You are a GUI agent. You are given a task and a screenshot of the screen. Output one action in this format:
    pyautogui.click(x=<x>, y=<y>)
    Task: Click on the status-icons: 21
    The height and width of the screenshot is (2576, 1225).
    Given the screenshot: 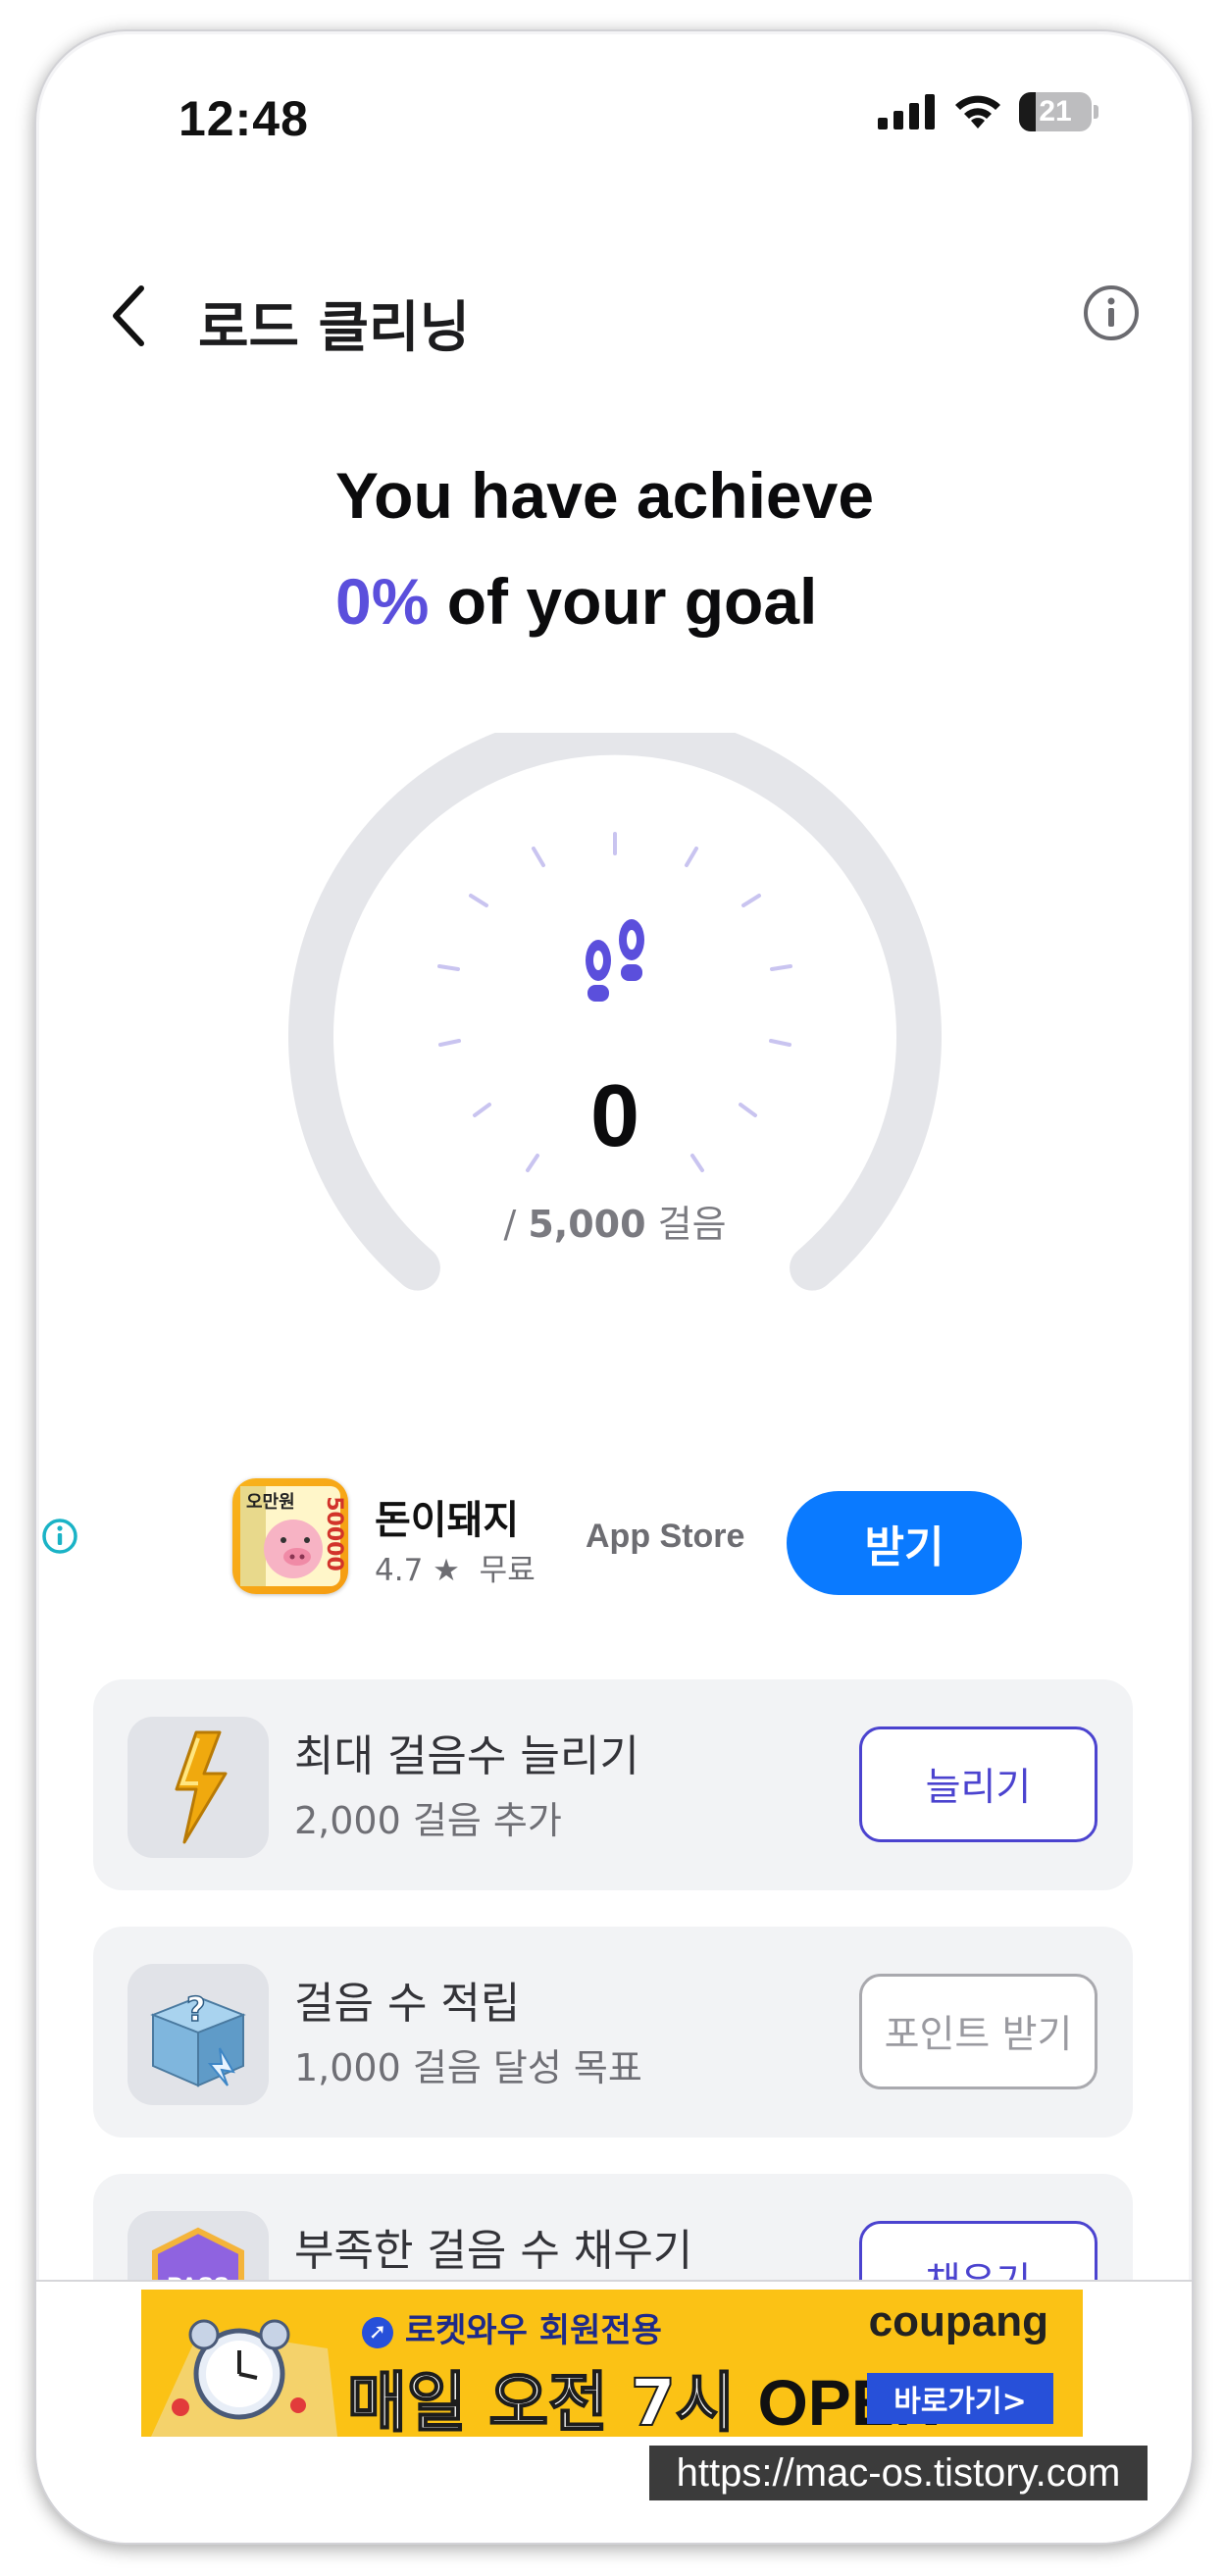 What is the action you would take?
    pyautogui.click(x=988, y=111)
    